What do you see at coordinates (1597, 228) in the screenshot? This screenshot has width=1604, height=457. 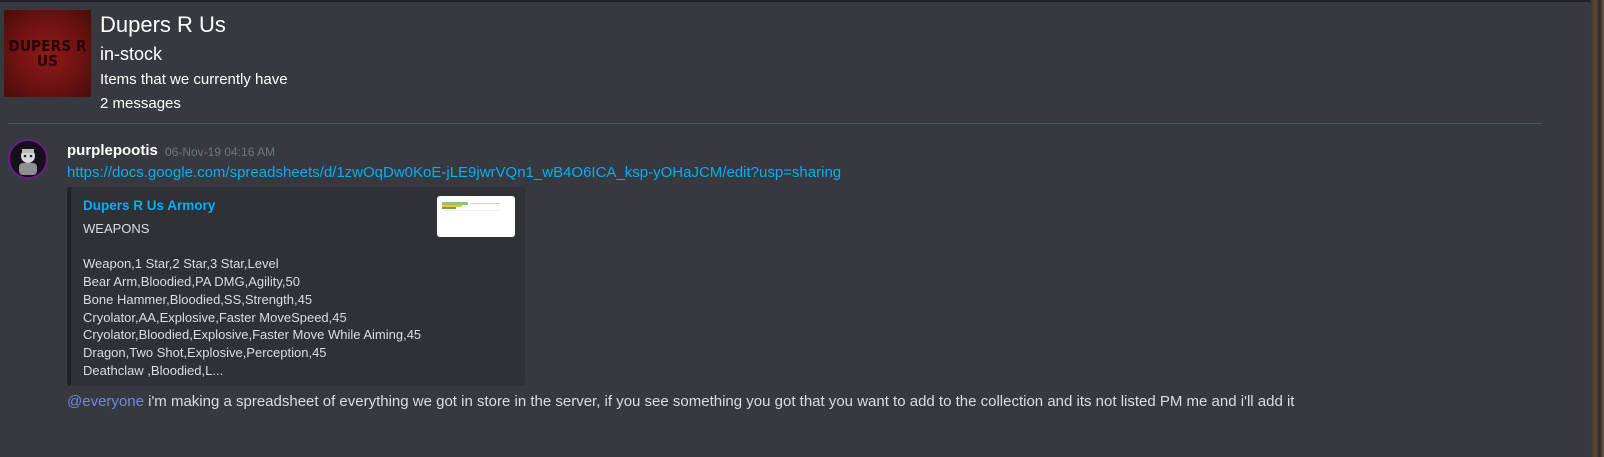 I see `window-edge-decoration` at bounding box center [1597, 228].